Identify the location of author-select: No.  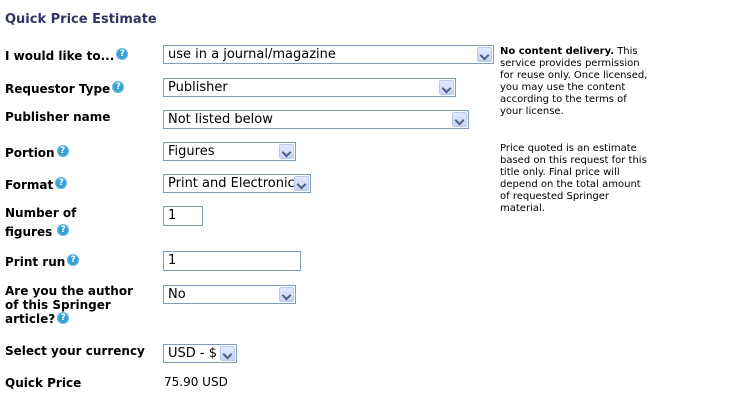
(229, 294).